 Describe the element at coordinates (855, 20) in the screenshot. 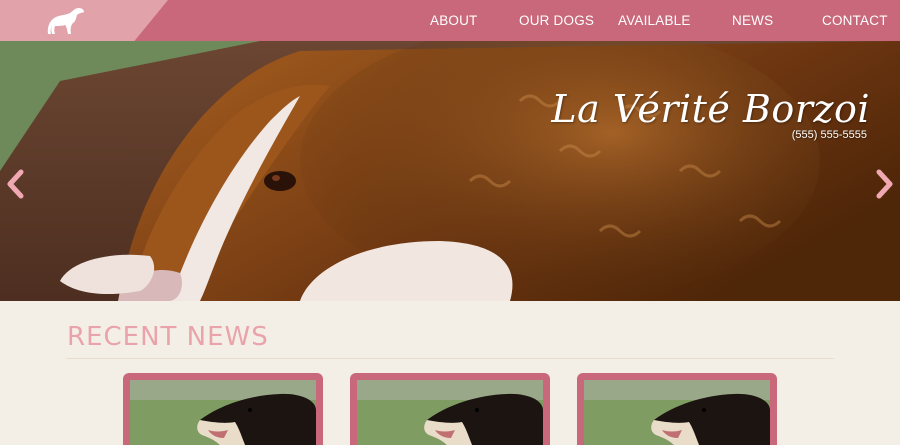

I see `nav-contact: CONTACT` at that location.